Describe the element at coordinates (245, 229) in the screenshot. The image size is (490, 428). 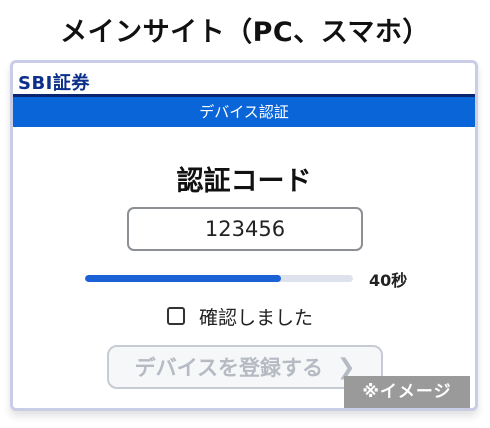
I see `auth-code-display: 123456` at that location.